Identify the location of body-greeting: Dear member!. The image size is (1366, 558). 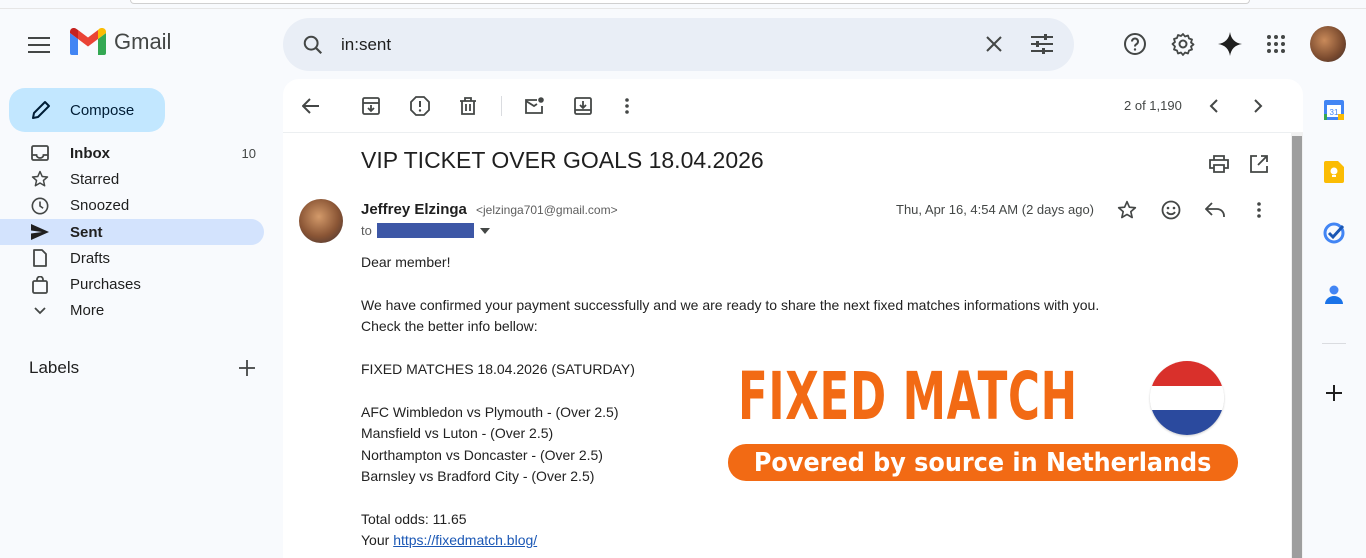
(406, 262).